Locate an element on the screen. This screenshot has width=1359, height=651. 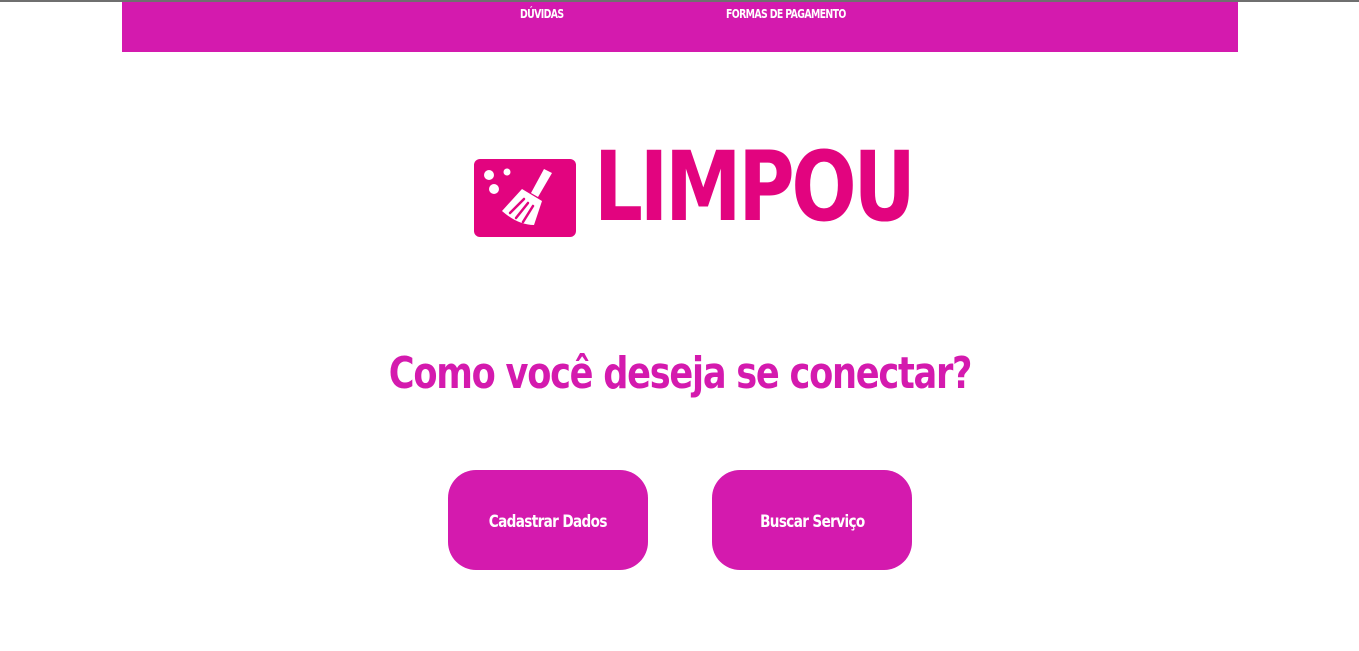
broom-icon is located at coordinates (525, 198).